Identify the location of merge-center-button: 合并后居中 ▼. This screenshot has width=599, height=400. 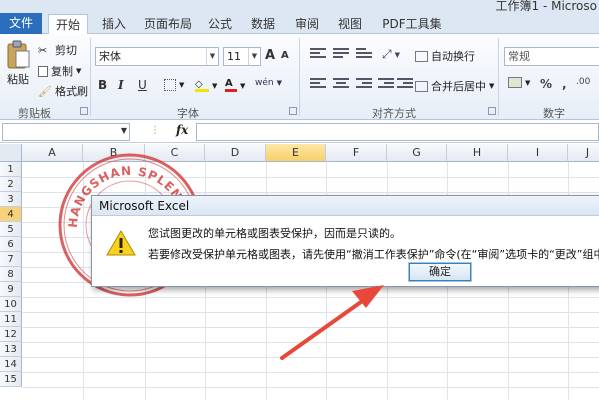
(454, 86).